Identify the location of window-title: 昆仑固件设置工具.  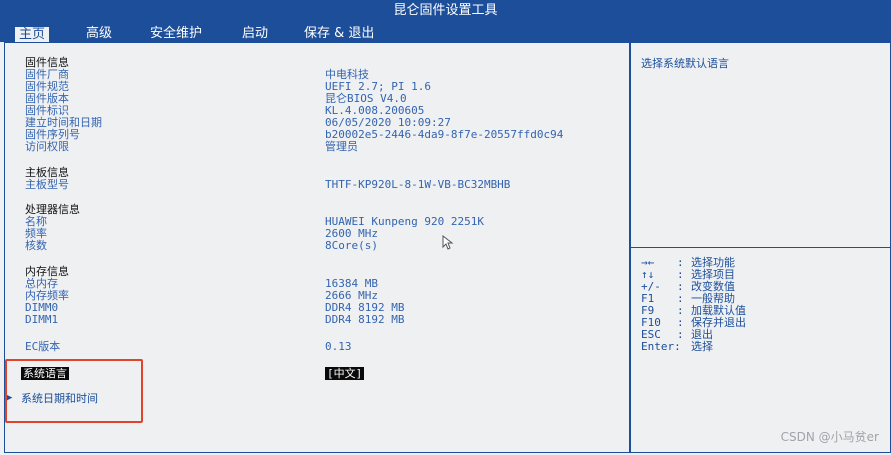
(445, 11).